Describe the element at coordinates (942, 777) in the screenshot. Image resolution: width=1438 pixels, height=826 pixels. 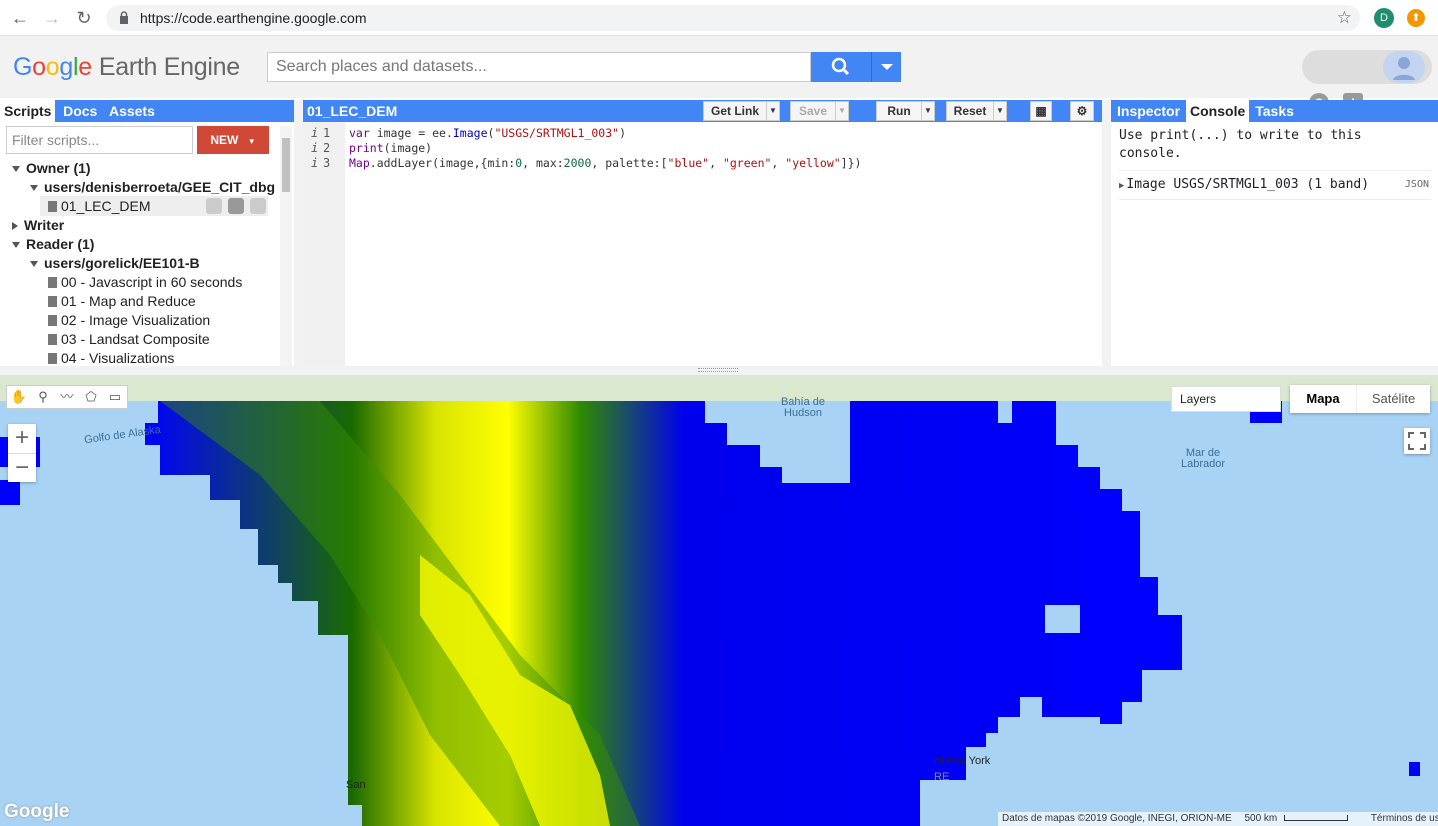
I see `map-label-re: RE` at that location.